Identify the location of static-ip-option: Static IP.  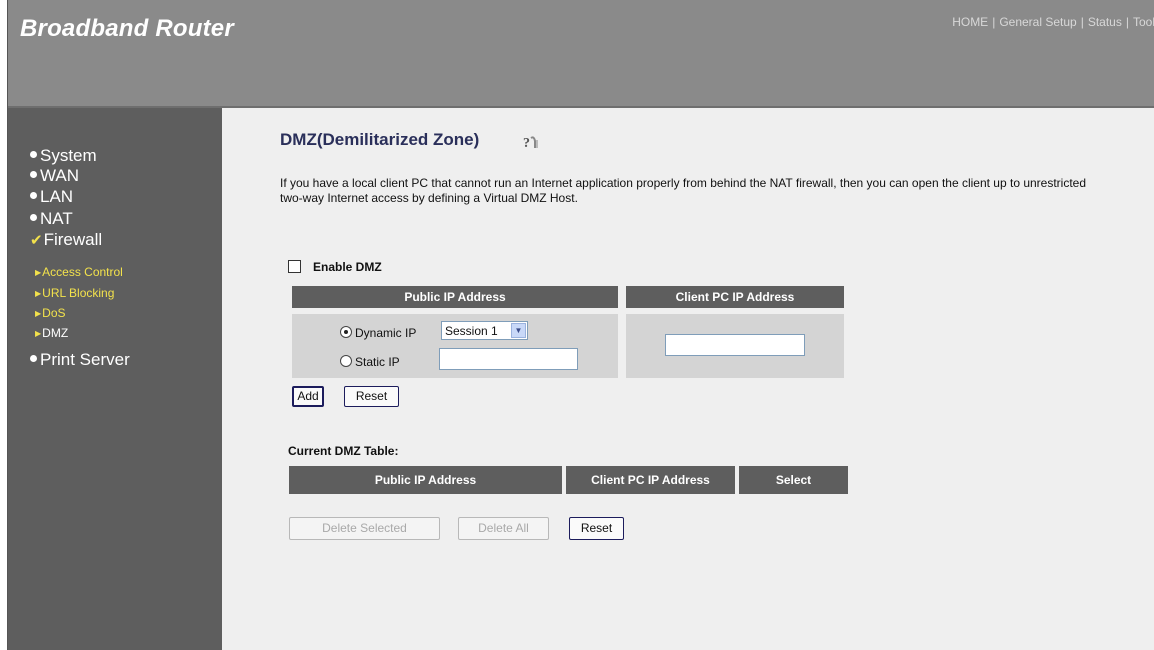
(370, 362).